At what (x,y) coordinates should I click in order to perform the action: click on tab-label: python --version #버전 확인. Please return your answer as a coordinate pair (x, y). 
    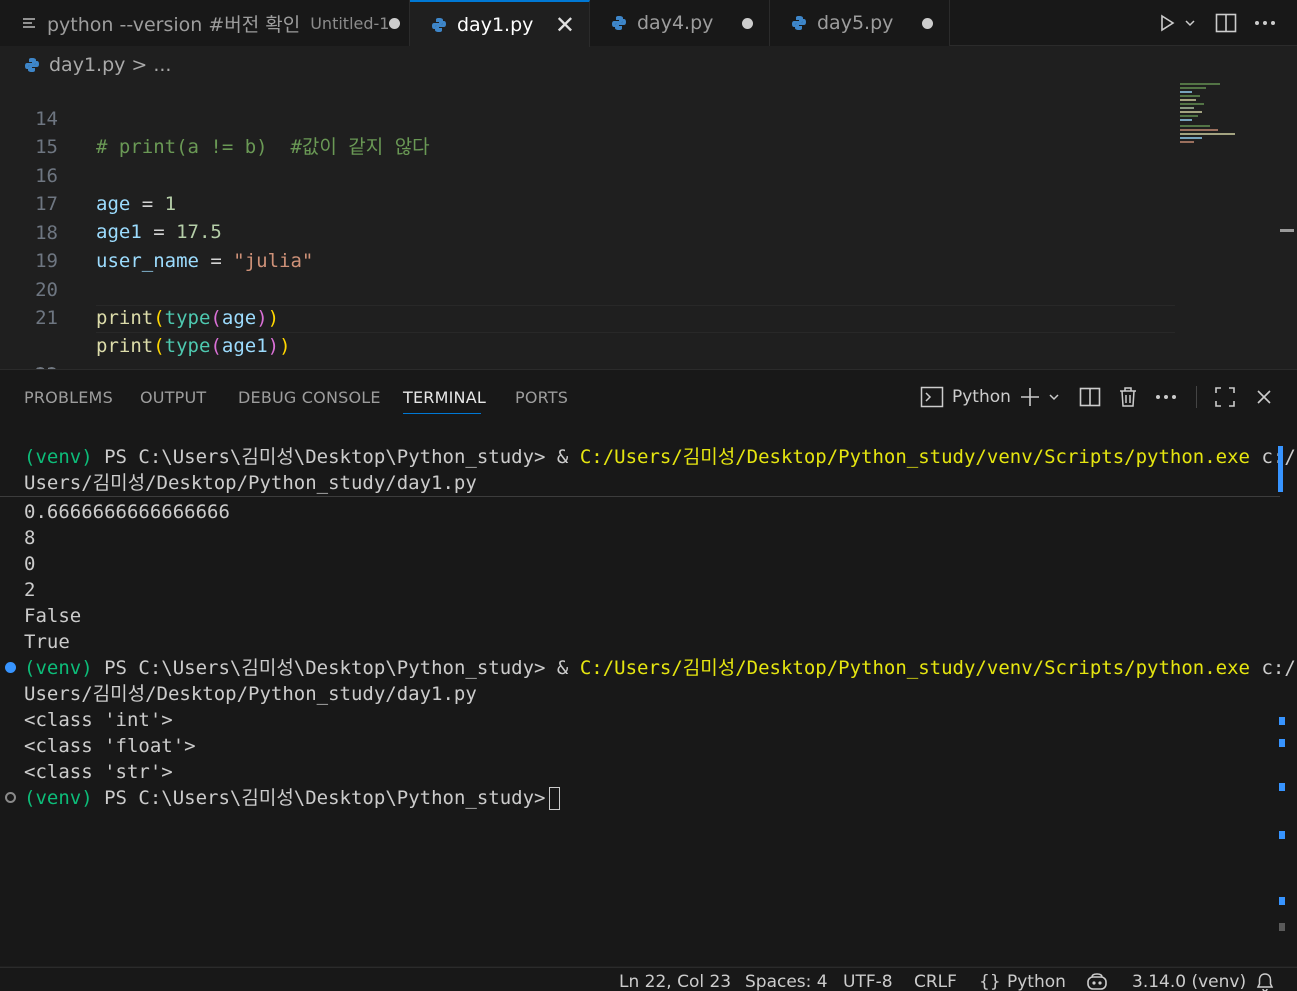
    Looking at the image, I should click on (174, 24).